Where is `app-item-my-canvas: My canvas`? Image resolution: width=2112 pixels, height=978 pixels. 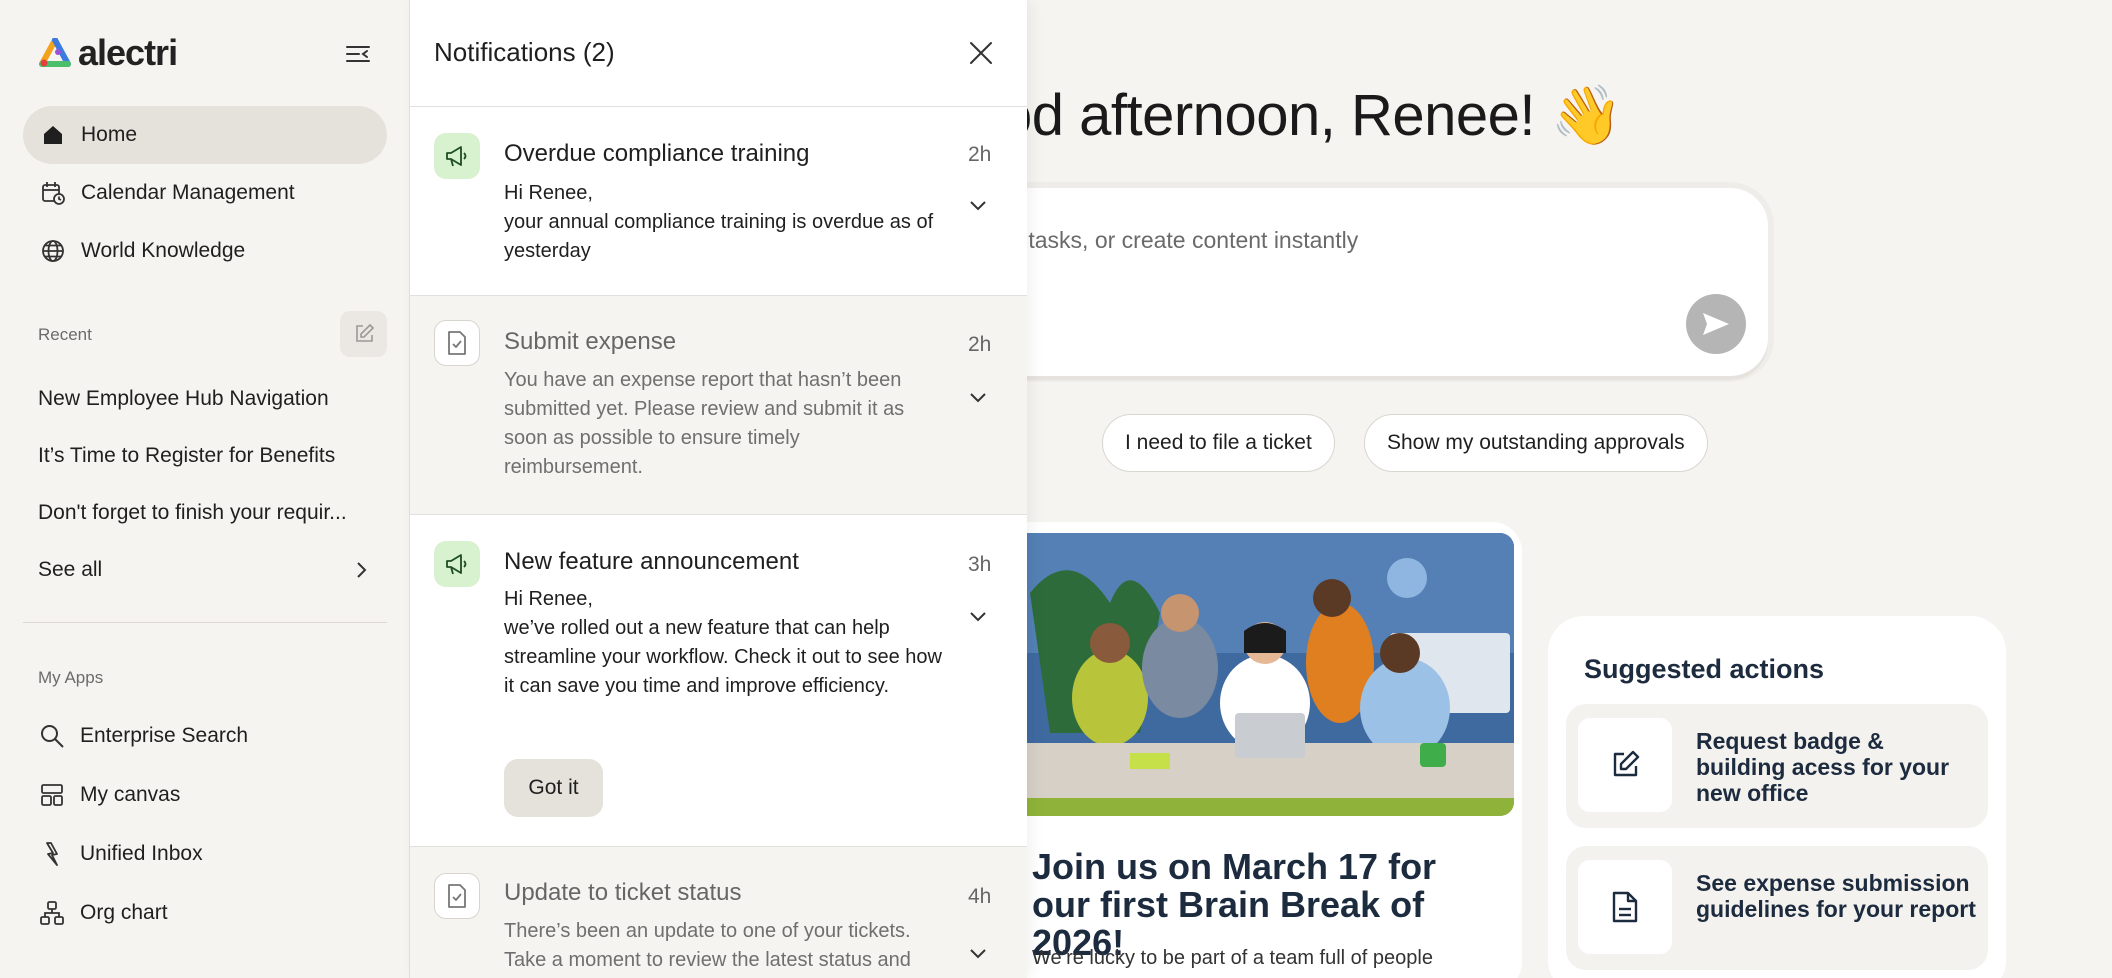 app-item-my-canvas: My canvas is located at coordinates (203, 794).